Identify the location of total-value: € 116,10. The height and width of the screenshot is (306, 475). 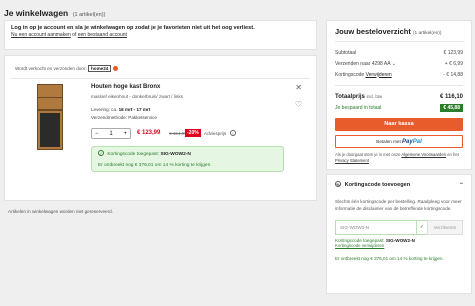
(451, 96).